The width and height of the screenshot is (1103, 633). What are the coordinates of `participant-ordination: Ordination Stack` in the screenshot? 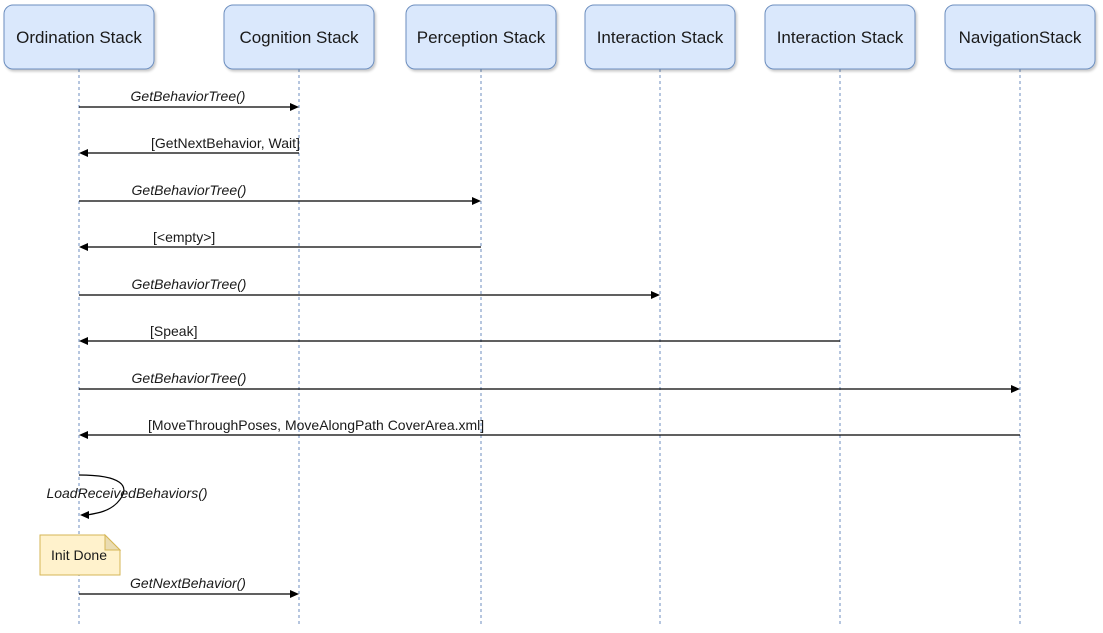 It's located at (79, 37).